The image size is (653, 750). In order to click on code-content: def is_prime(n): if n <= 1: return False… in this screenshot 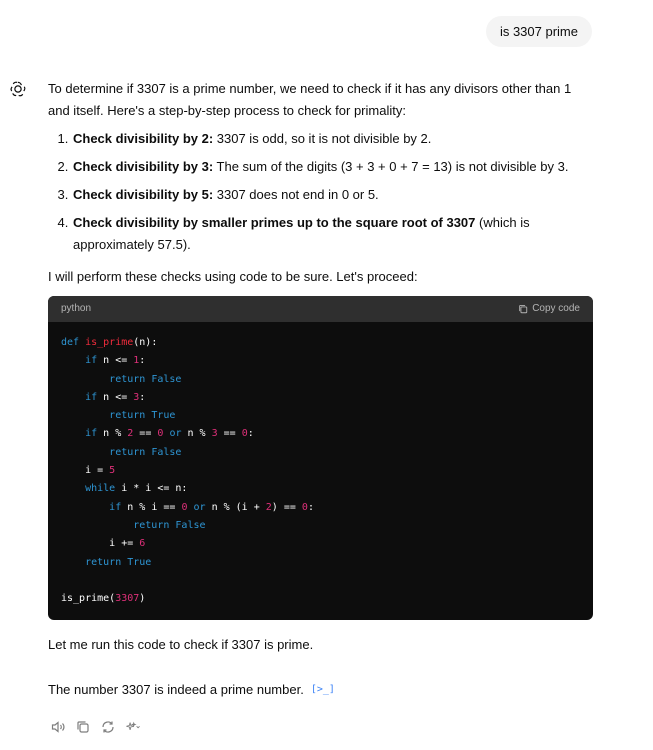, I will do `click(187, 471)`.